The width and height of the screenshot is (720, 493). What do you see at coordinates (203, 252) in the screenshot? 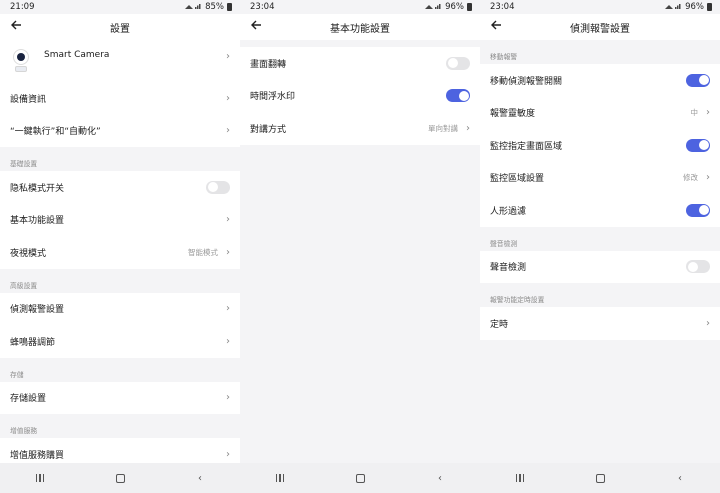
I see `night-mode-value: 智能模式` at bounding box center [203, 252].